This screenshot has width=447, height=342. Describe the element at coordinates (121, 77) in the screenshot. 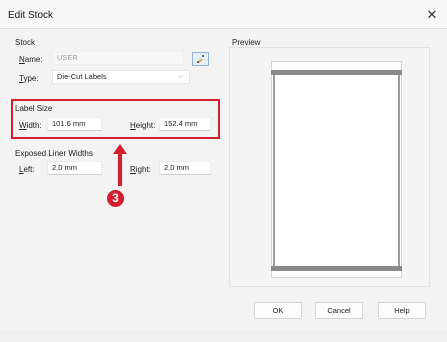

I see `type-select: Die-Cut Labels ⌵` at that location.